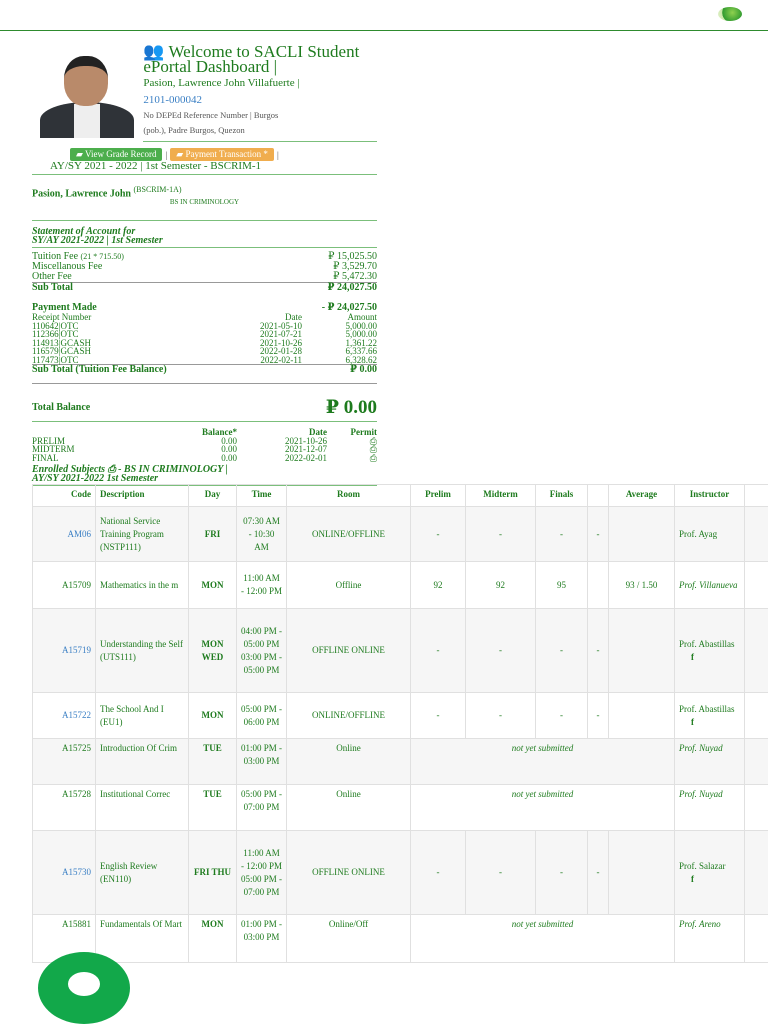 This screenshot has height=1024, width=768. I want to click on chat-button, so click(84, 988).